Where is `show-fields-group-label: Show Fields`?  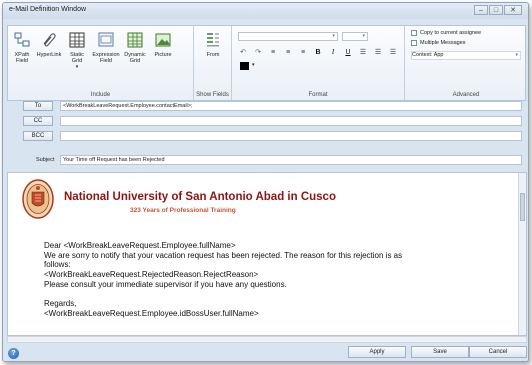 show-fields-group-label: Show Fields is located at coordinates (212, 95).